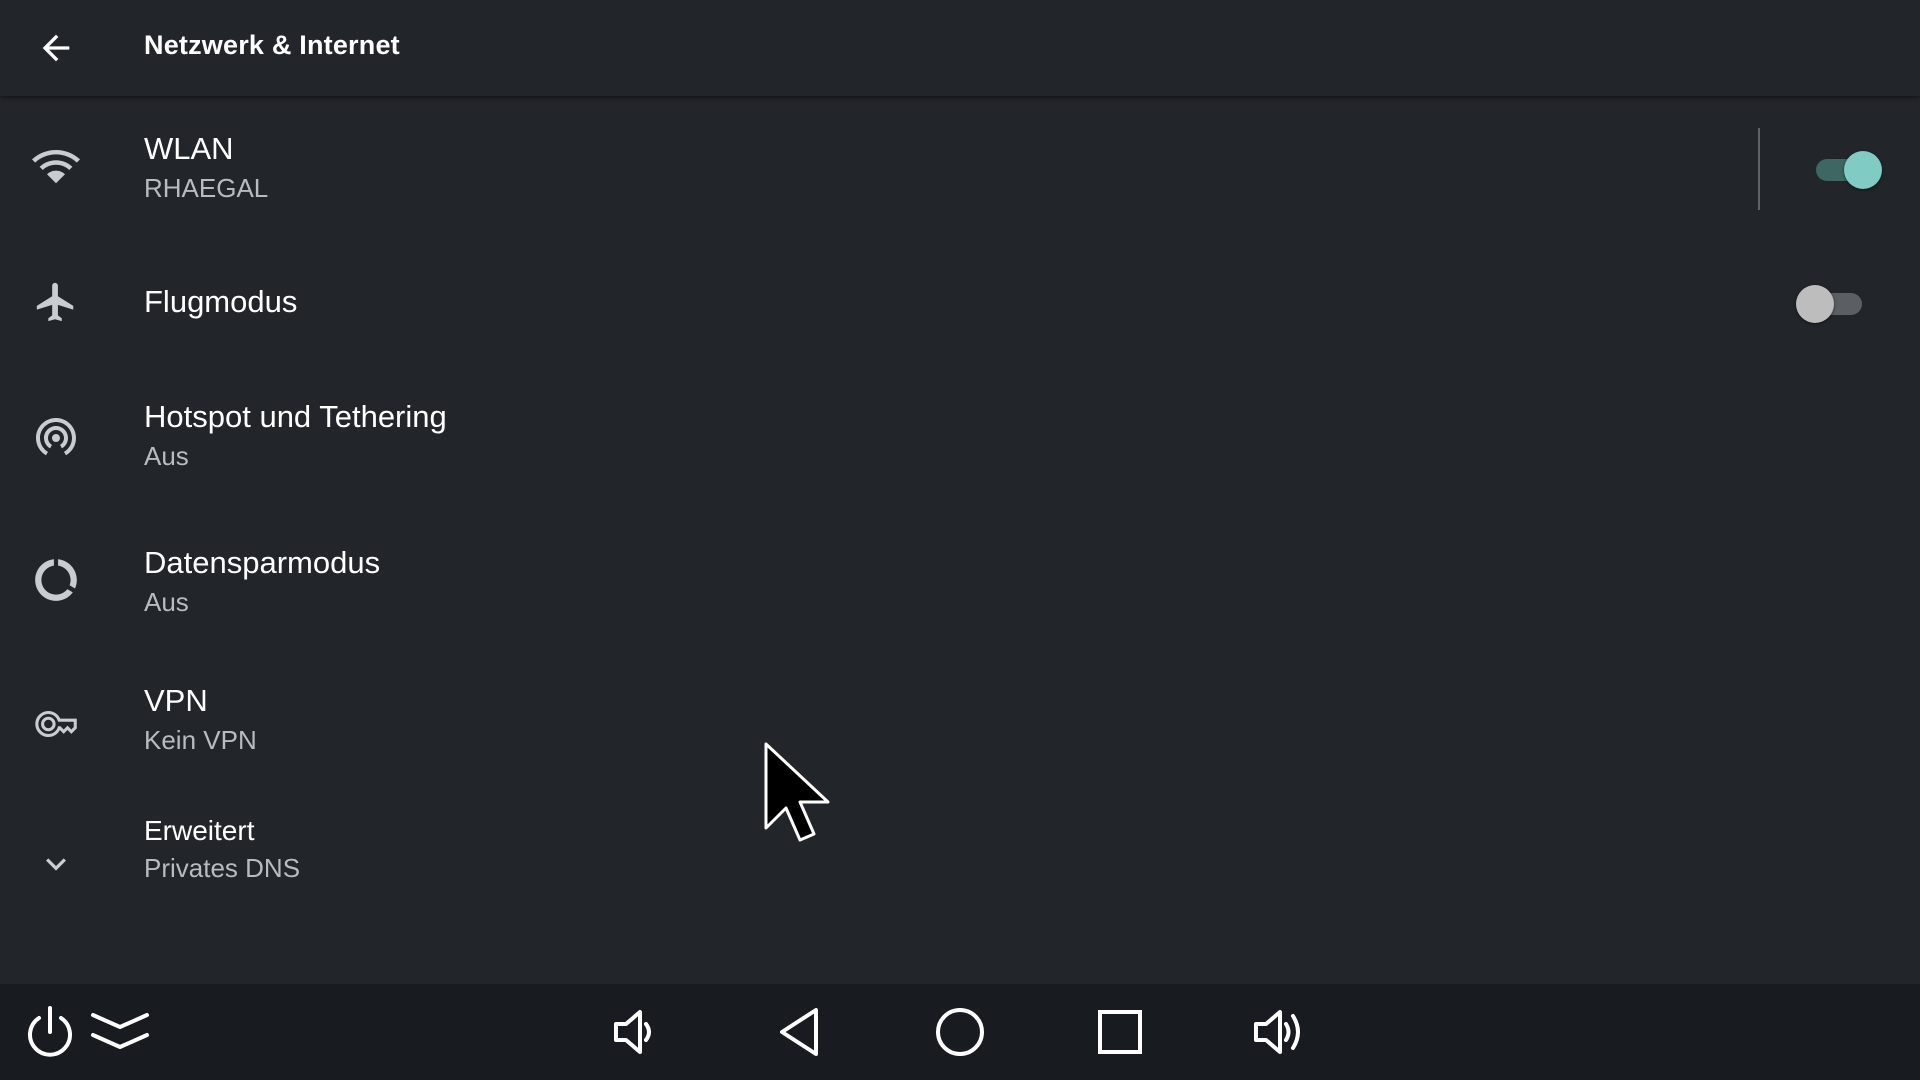 The height and width of the screenshot is (1080, 1920). Describe the element at coordinates (960, 435) in the screenshot. I see `hotspot-row: Hotspot und Tethering Aus` at that location.